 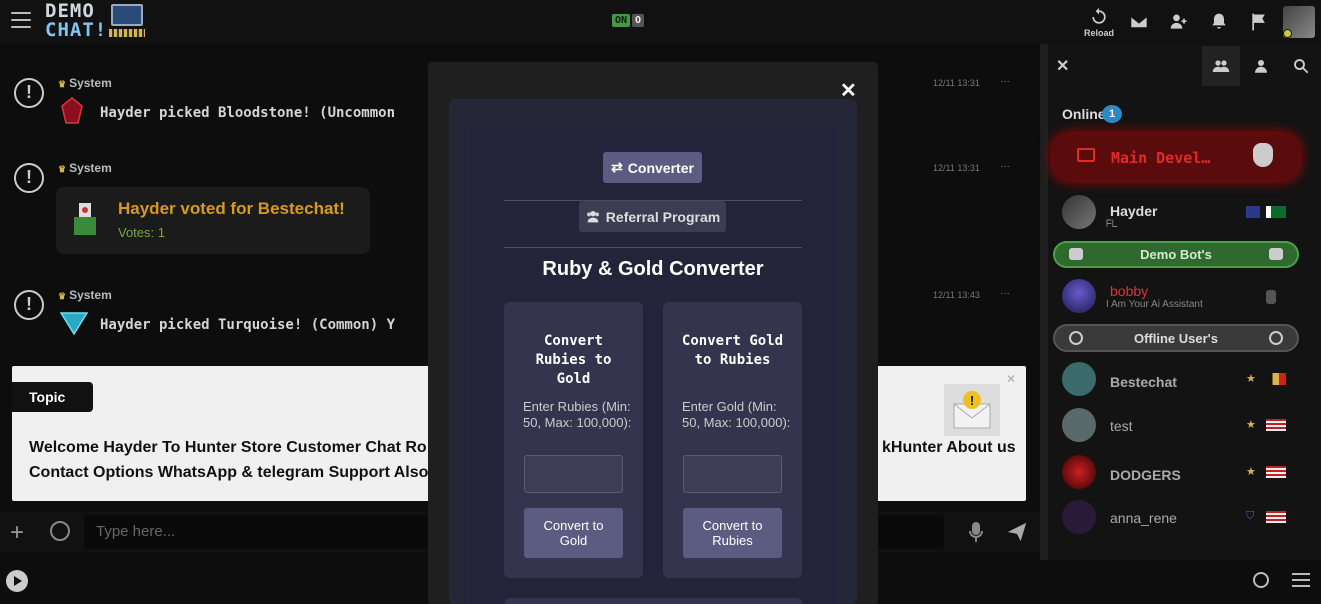 I want to click on user-icon, so click(x=1261, y=66).